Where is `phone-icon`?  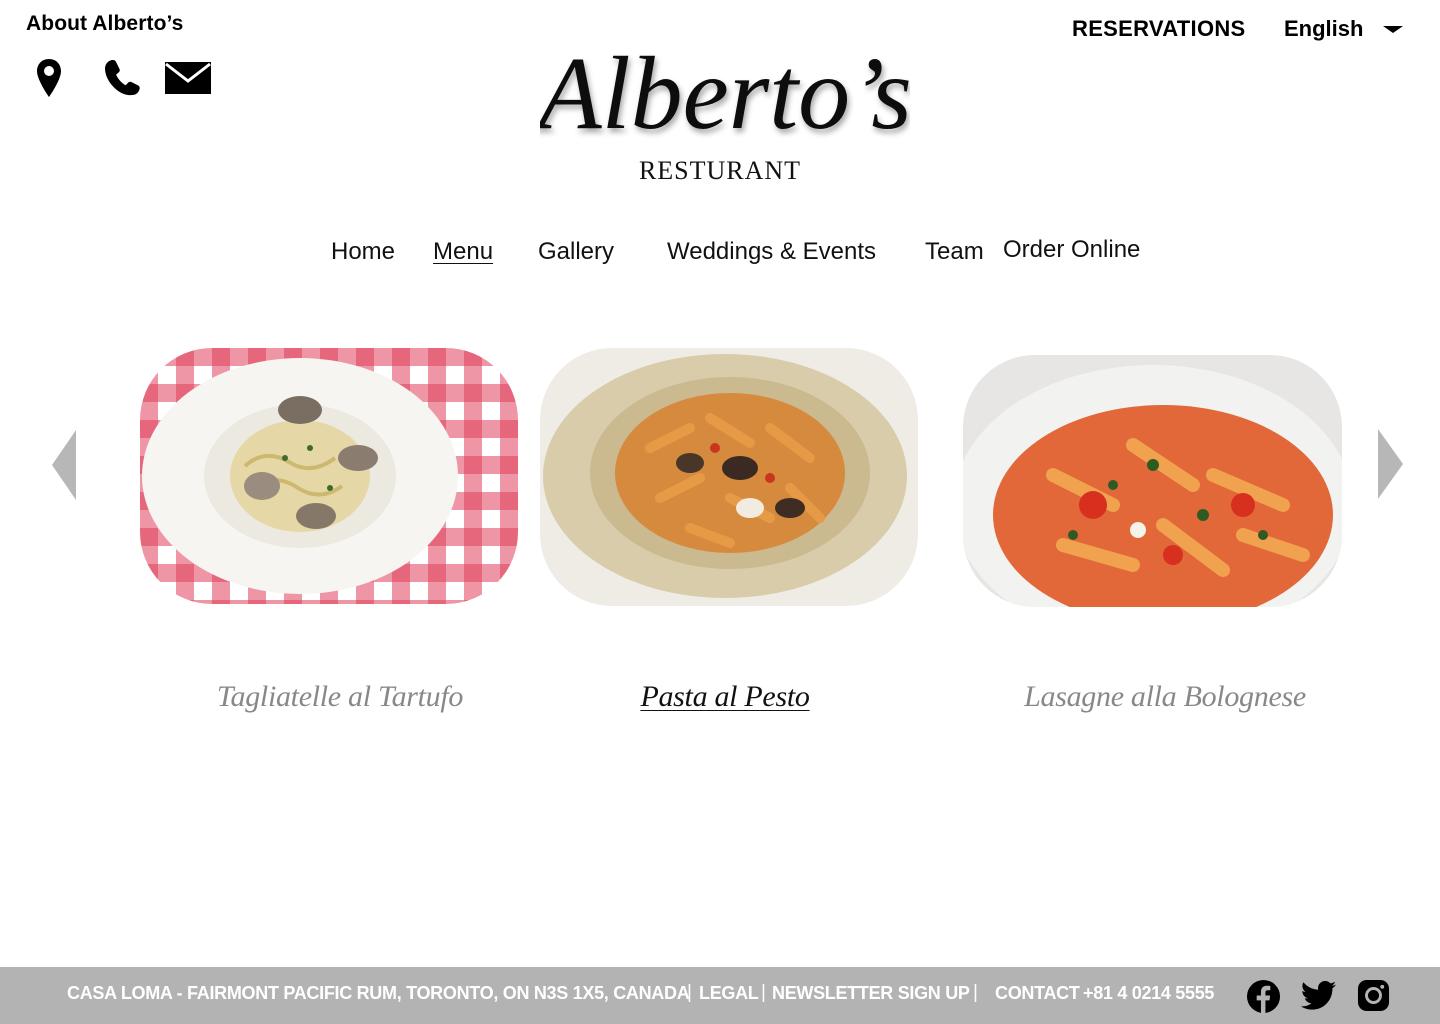
phone-icon is located at coordinates (124, 78).